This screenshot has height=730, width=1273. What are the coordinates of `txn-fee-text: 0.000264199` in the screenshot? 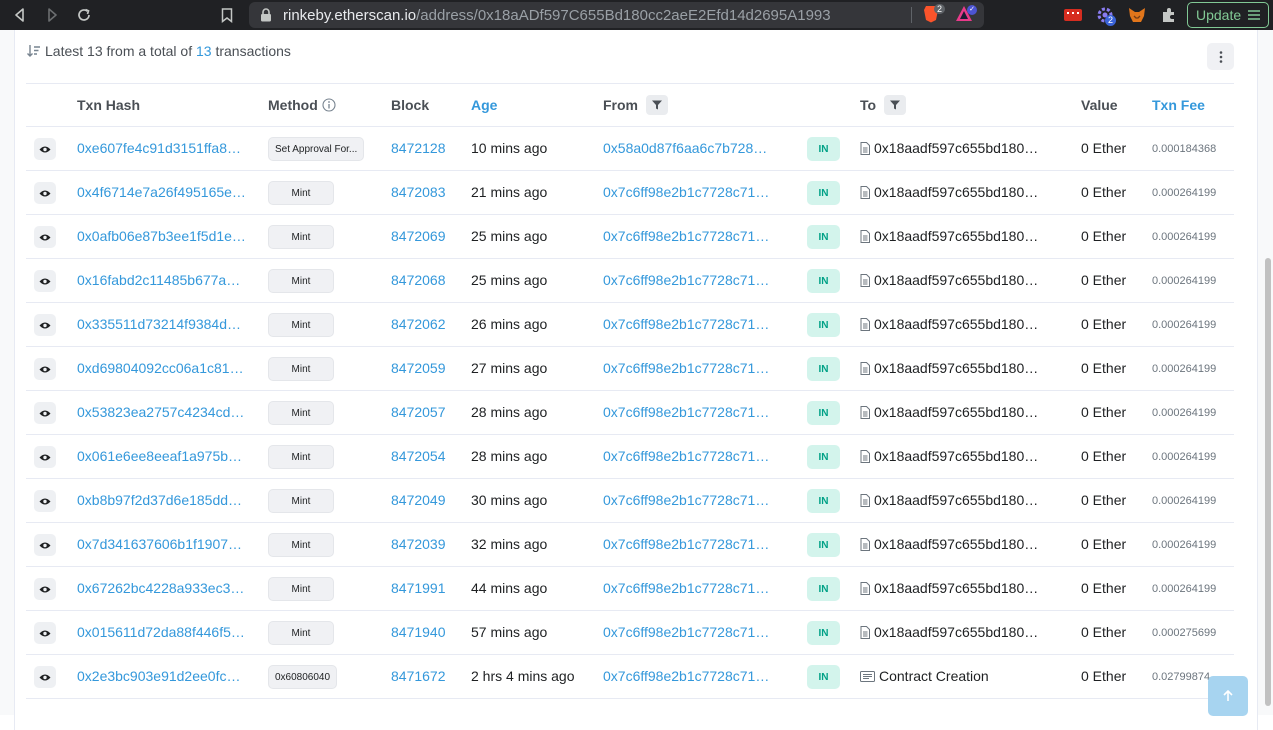 It's located at (1184, 369).